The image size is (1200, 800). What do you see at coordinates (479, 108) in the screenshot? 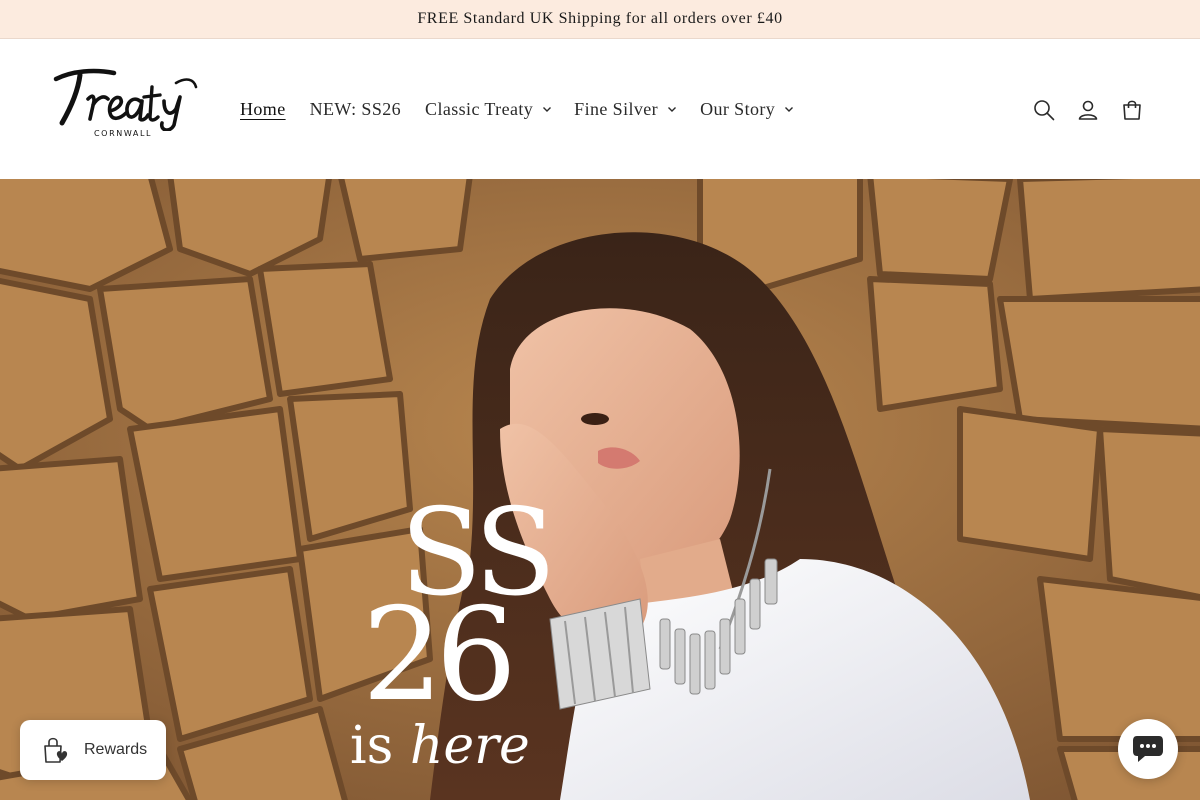
I see `nav-item-label: Classic Treaty` at bounding box center [479, 108].